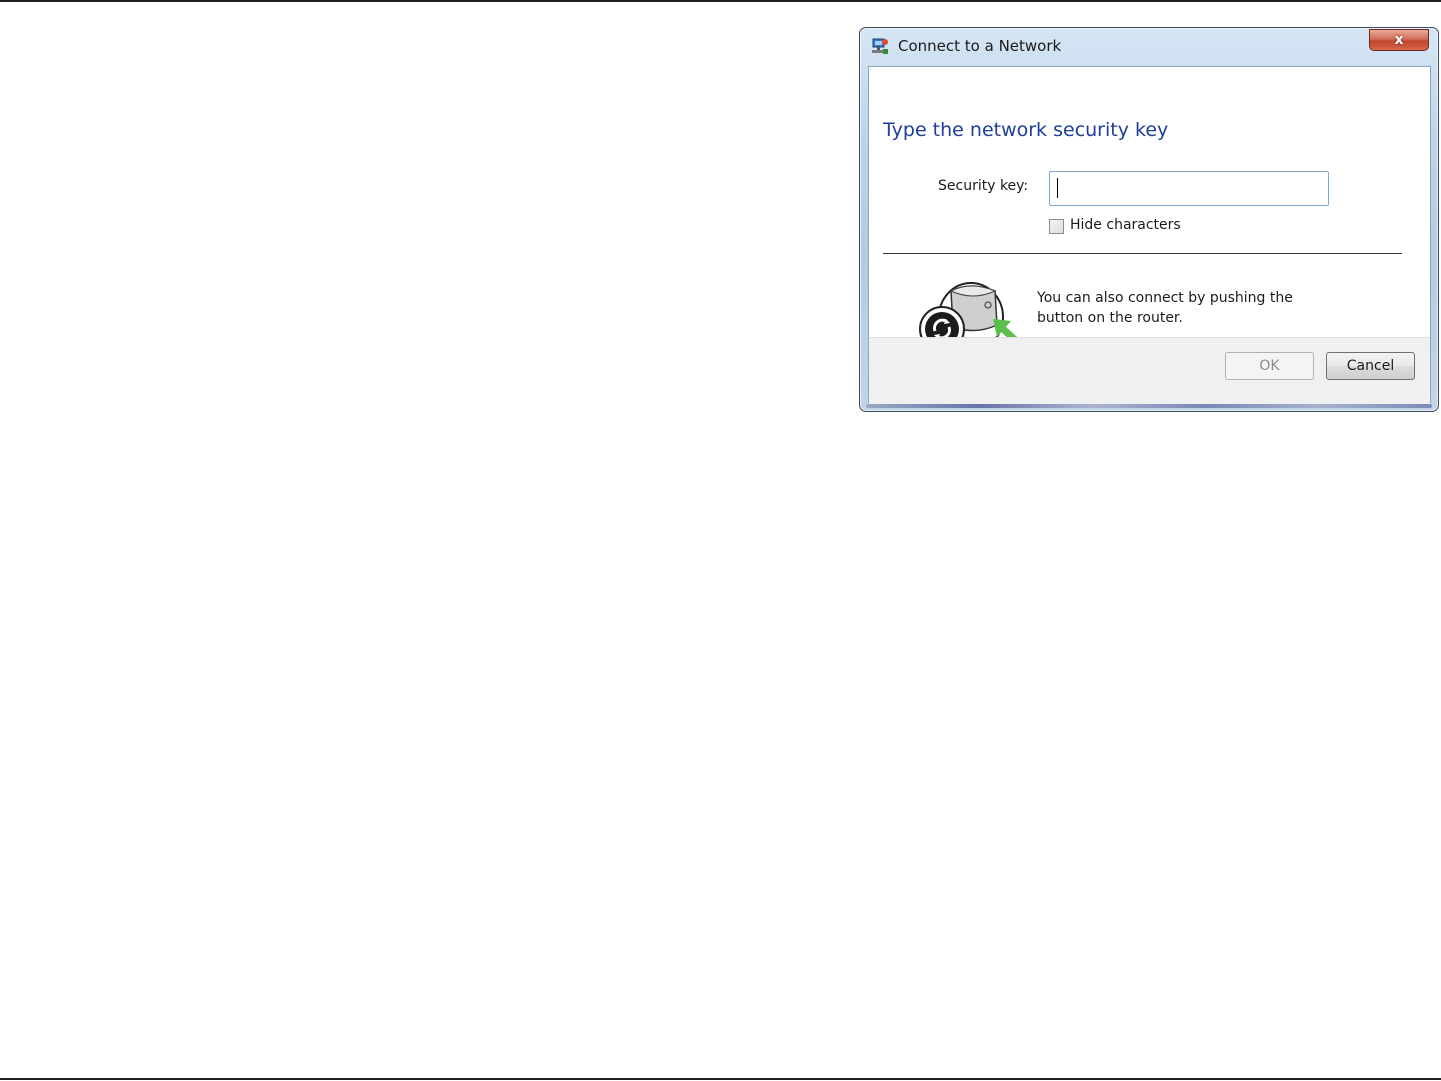 This screenshot has width=1441, height=1081. I want to click on text-caret, so click(1057, 188).